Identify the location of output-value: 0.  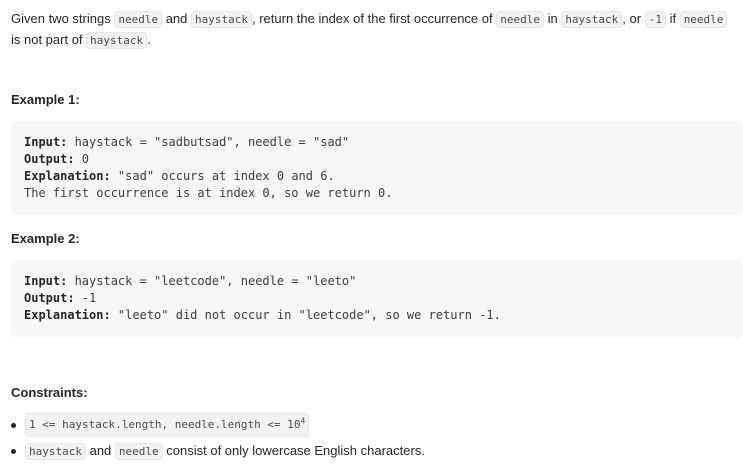
(82, 159).